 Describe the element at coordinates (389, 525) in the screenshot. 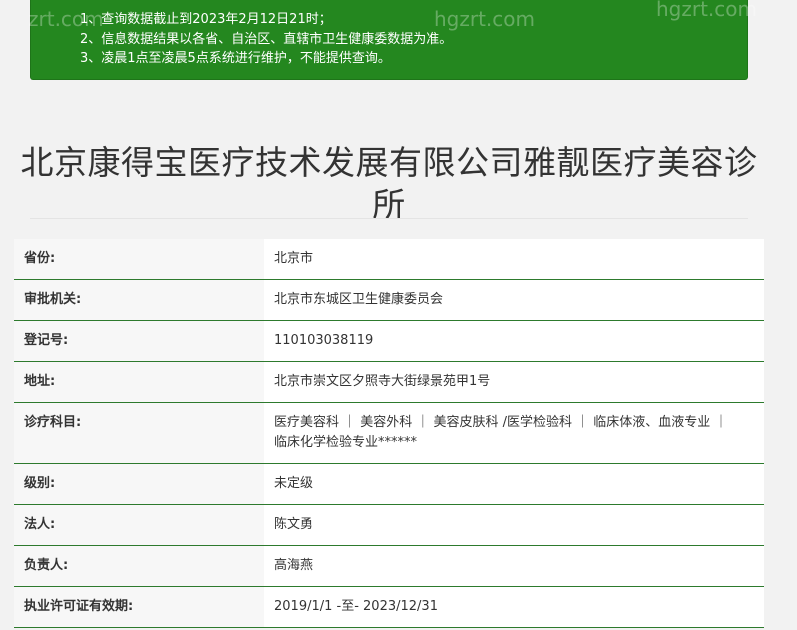

I see `table-row: 法人: 陈文勇` at that location.